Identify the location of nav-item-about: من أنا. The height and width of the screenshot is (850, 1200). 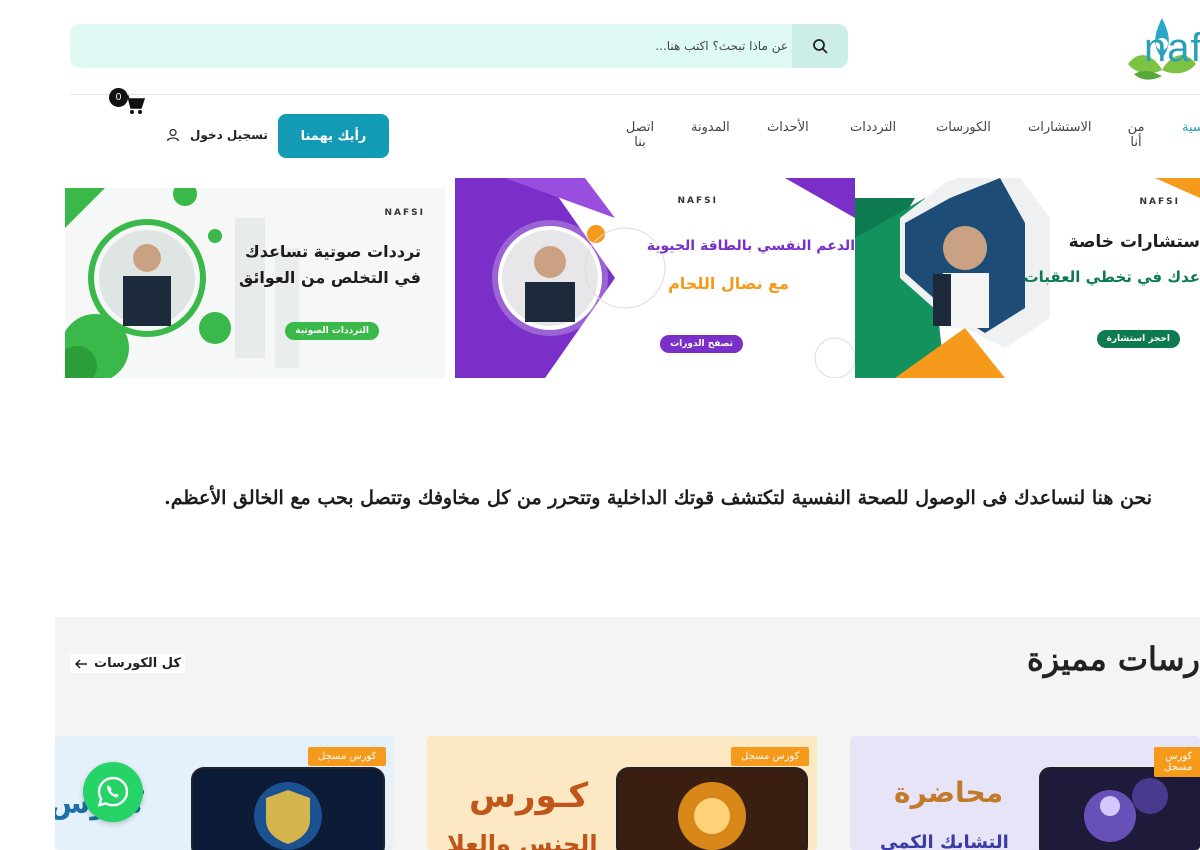
(1136, 135).